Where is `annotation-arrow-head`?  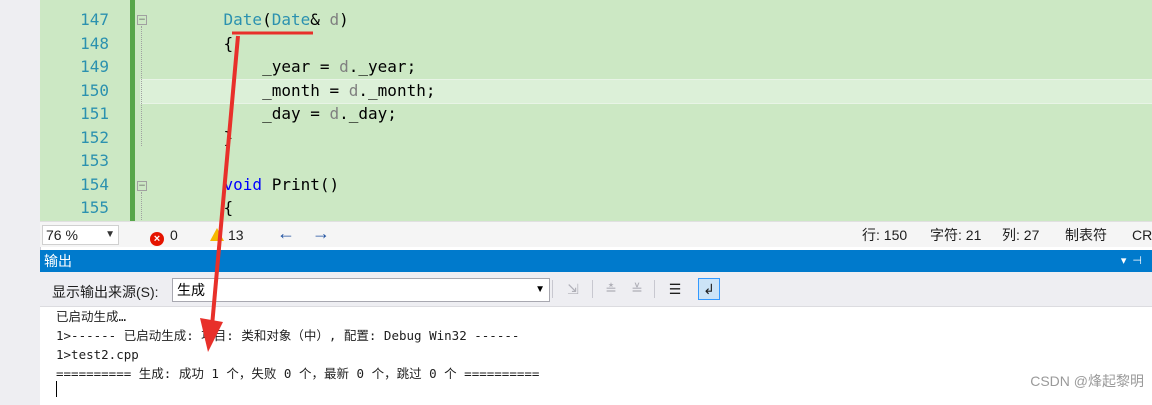 annotation-arrow-head is located at coordinates (211, 335).